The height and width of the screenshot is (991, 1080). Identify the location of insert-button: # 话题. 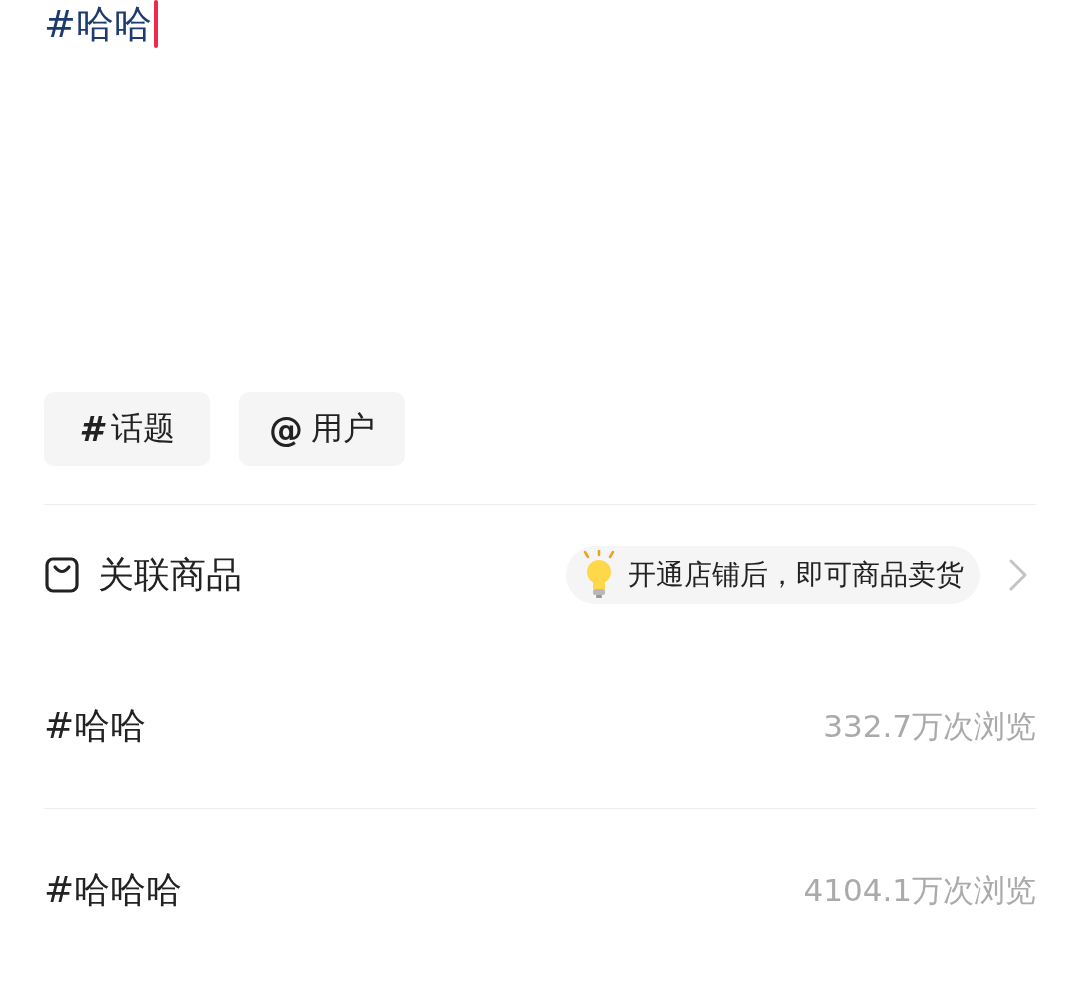
(127, 429).